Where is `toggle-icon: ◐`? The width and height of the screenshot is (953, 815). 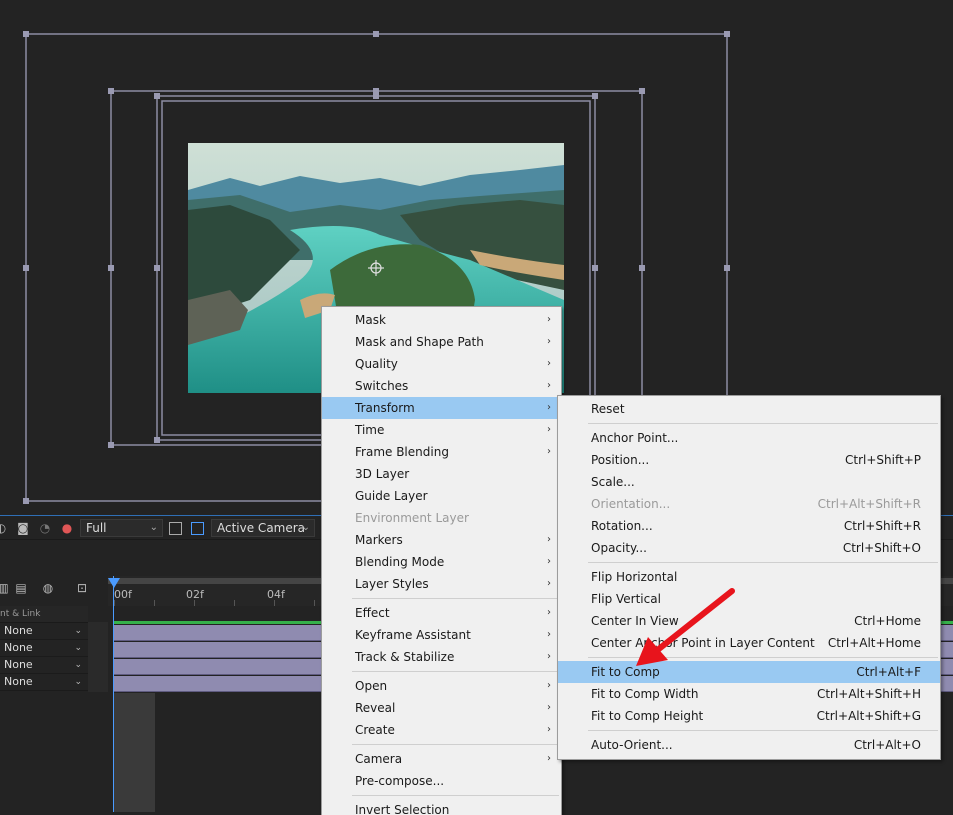 toggle-icon: ◐ is located at coordinates (4, 528).